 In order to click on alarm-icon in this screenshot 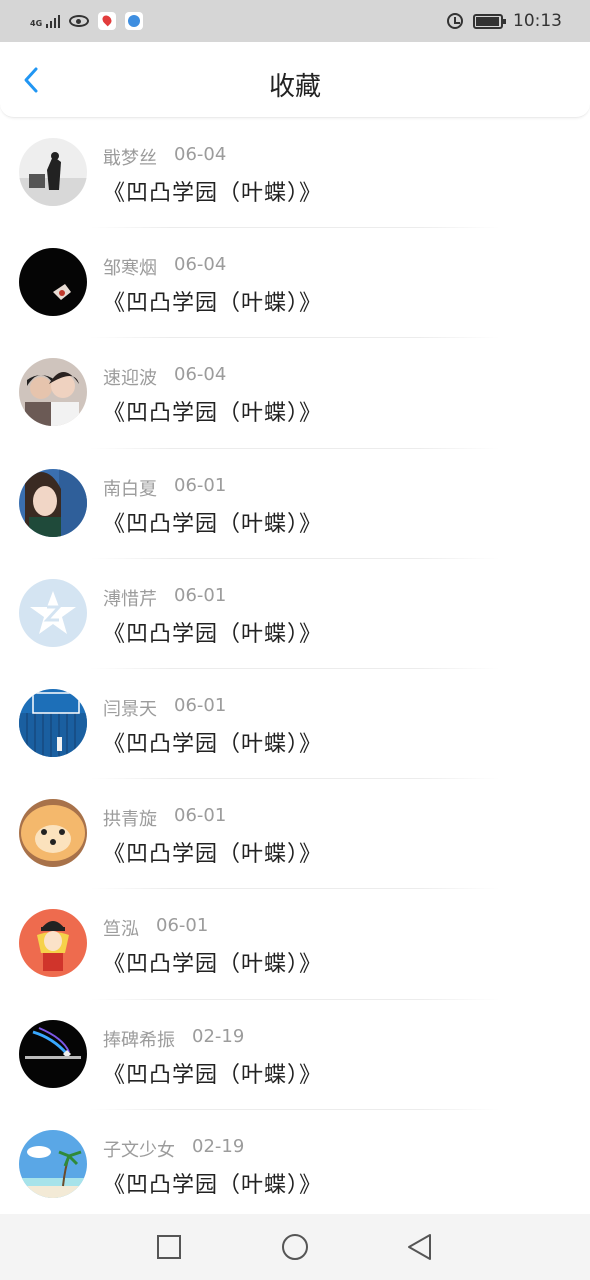, I will do `click(455, 21)`.